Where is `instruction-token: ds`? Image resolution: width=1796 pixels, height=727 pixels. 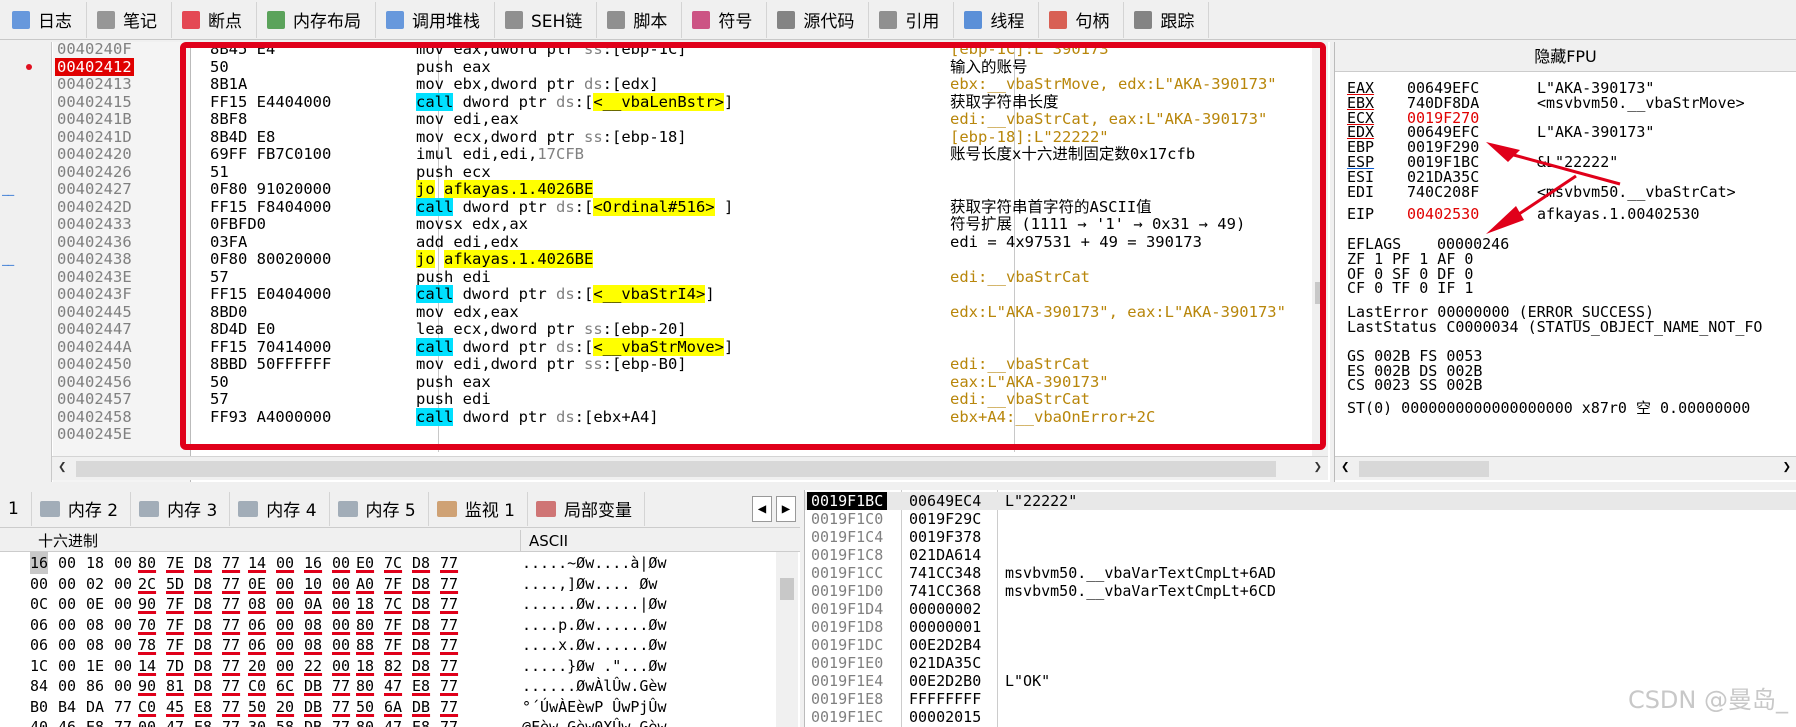 instruction-token: ds is located at coordinates (593, 84).